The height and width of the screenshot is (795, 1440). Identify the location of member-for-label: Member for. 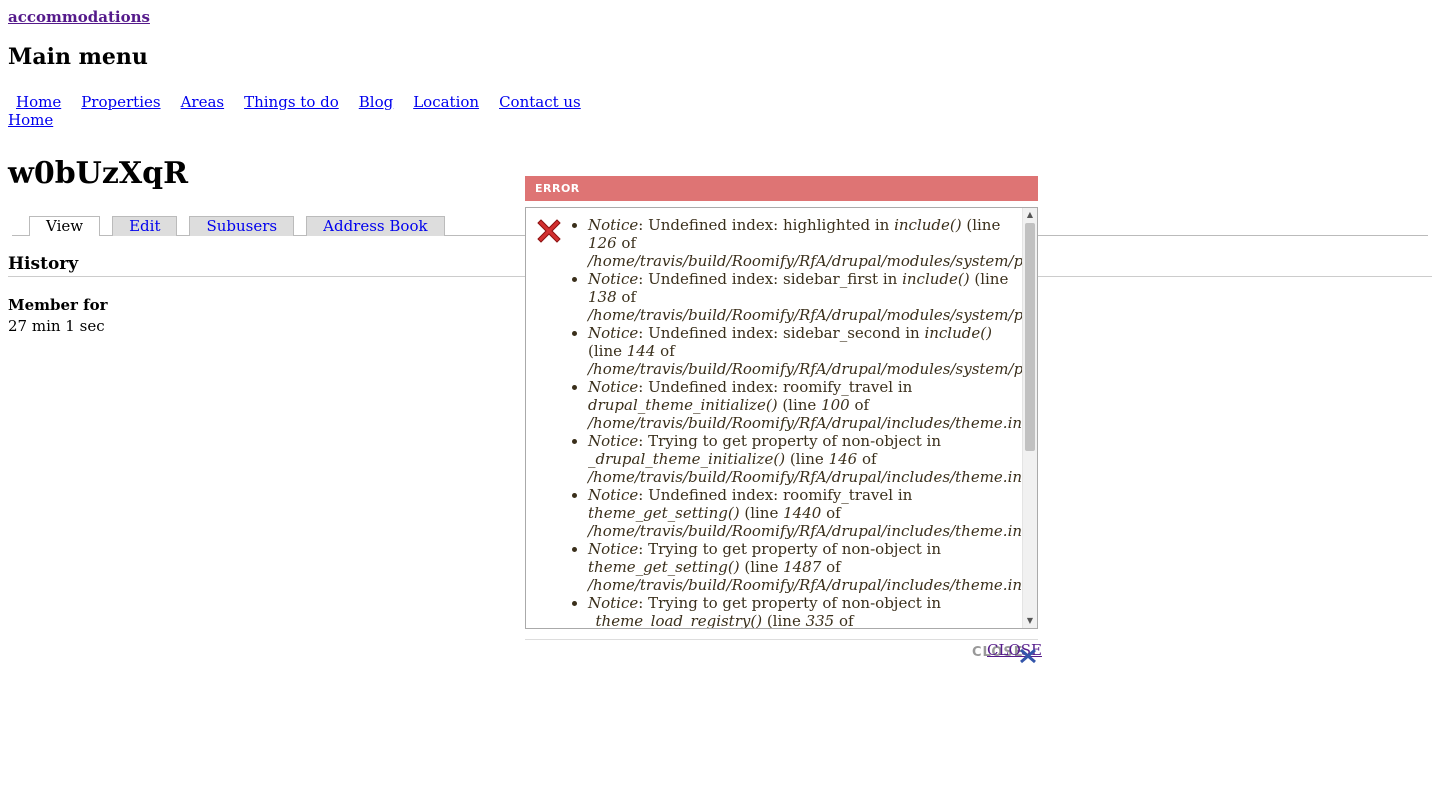
(58, 305).